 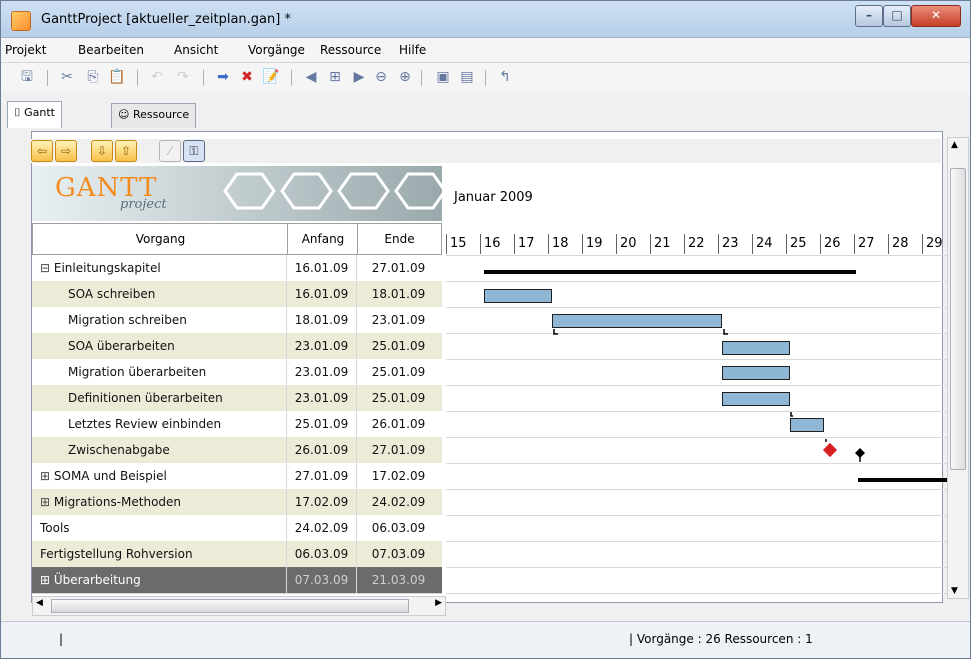 What do you see at coordinates (954, 591) in the screenshot?
I see `scroll-down-icon: ▼` at bounding box center [954, 591].